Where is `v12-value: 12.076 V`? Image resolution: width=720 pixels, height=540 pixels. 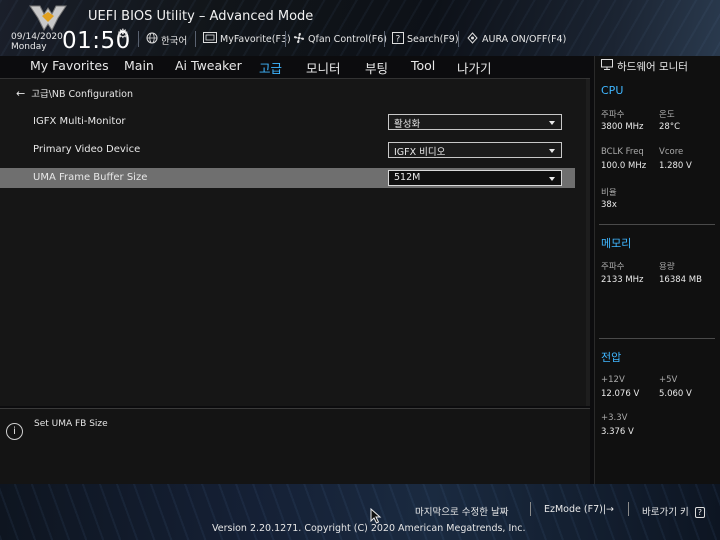 v12-value: 12.076 V is located at coordinates (620, 394).